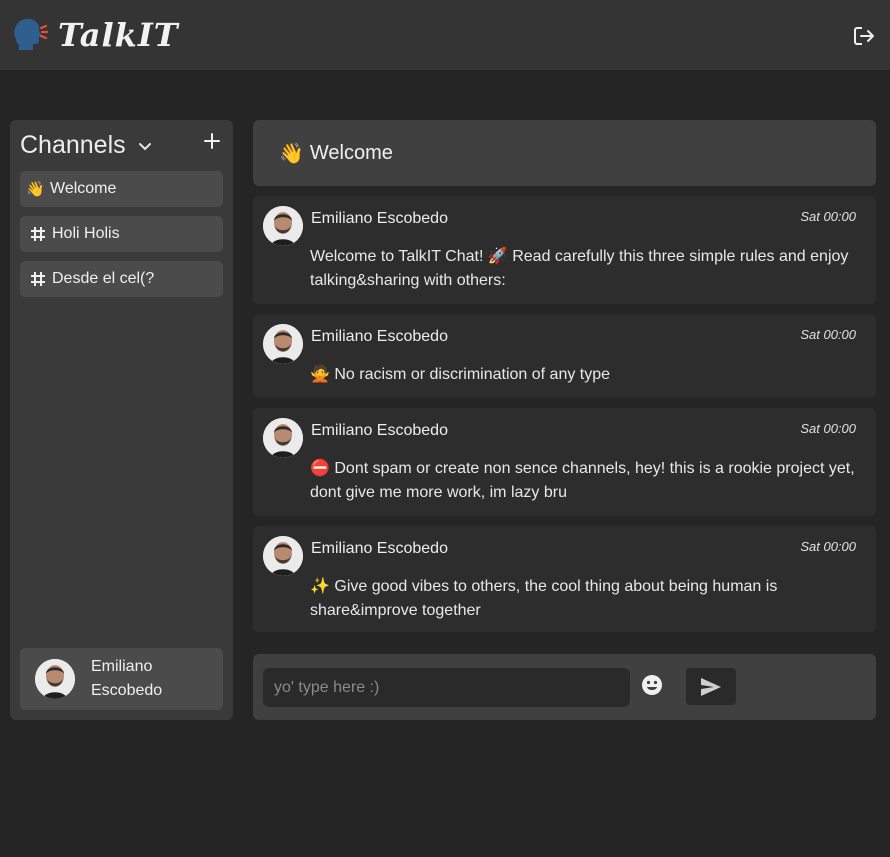  I want to click on channel-label: Desde el cel(?, so click(103, 278).